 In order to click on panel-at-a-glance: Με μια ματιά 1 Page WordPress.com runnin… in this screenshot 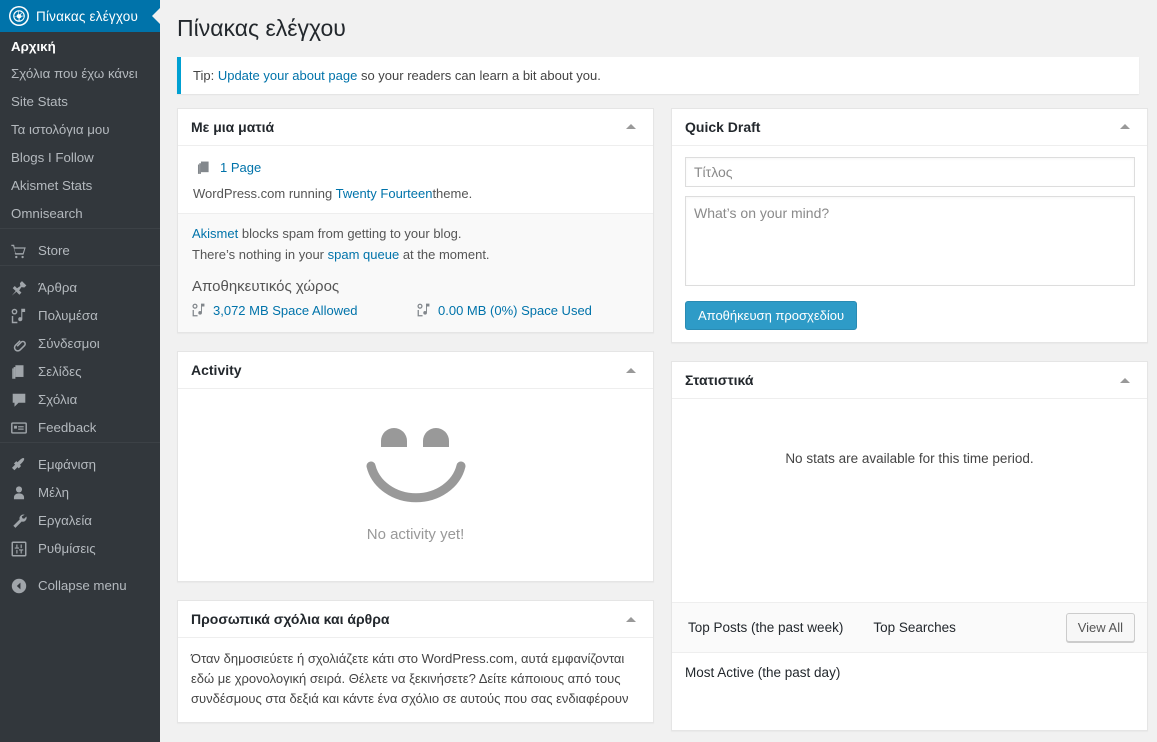, I will do `click(415, 220)`.